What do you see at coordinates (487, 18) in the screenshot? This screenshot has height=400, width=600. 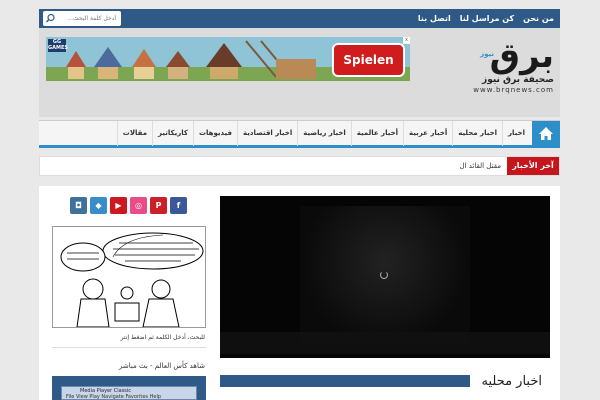 I see `top-nav-reporter: كن مراسل لنا` at bounding box center [487, 18].